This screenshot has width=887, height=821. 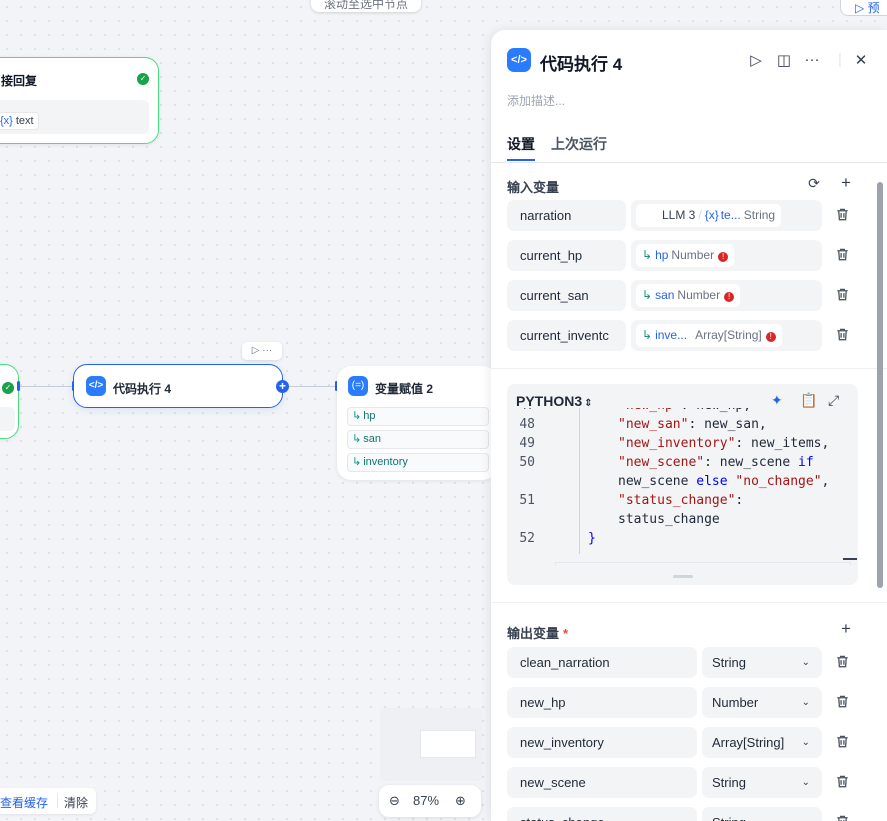 I want to click on close-icon: ✕, so click(x=861, y=60).